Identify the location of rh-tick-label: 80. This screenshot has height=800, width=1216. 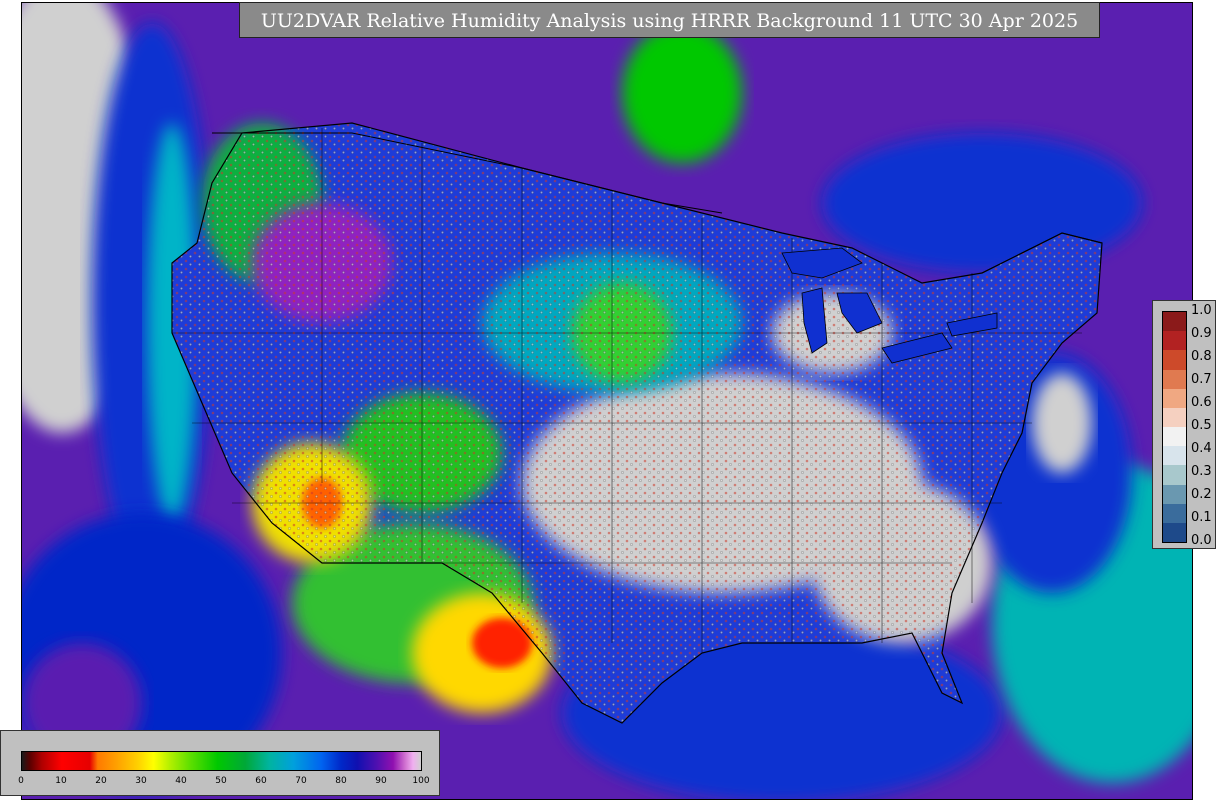
(341, 781).